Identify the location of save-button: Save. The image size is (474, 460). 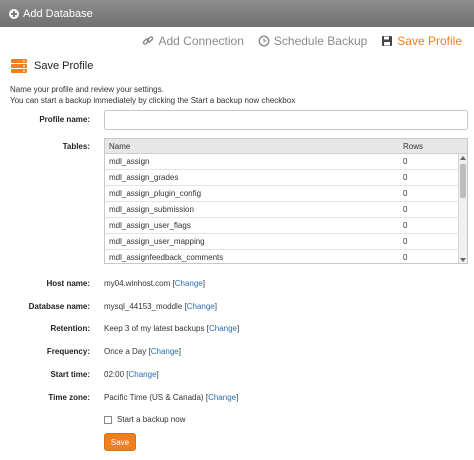
(120, 442).